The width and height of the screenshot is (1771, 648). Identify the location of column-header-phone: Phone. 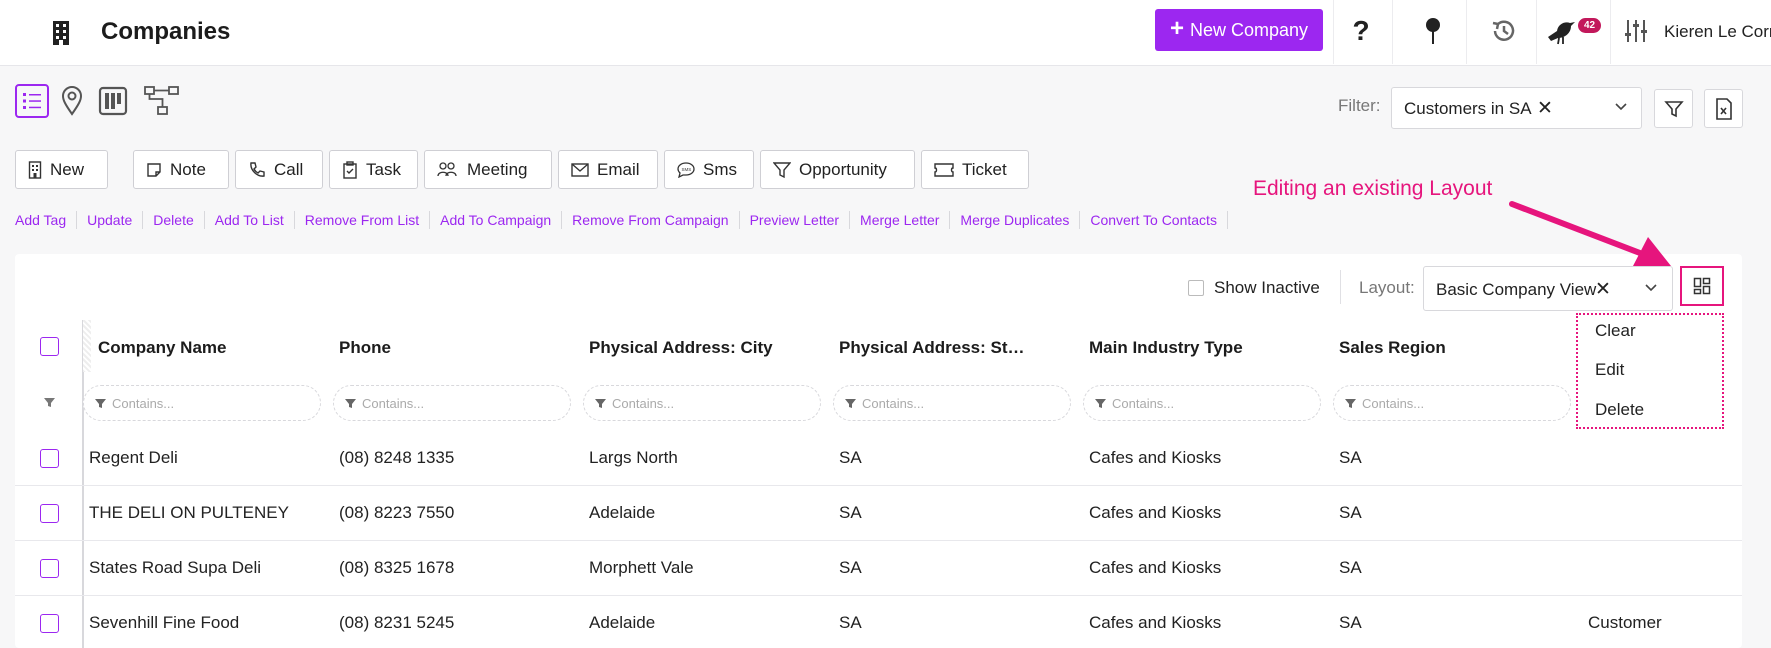
(365, 348).